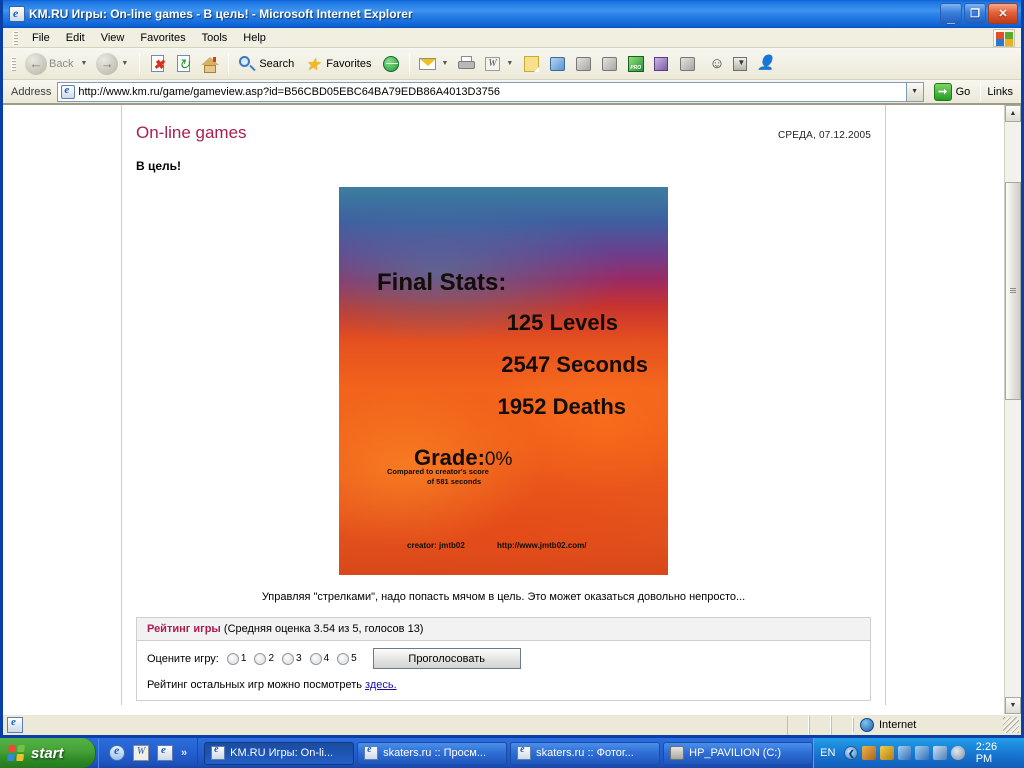 Image resolution: width=1024 pixels, height=768 pixels. What do you see at coordinates (915, 91) in the screenshot?
I see `address-dropdown-button: ▼` at bounding box center [915, 91].